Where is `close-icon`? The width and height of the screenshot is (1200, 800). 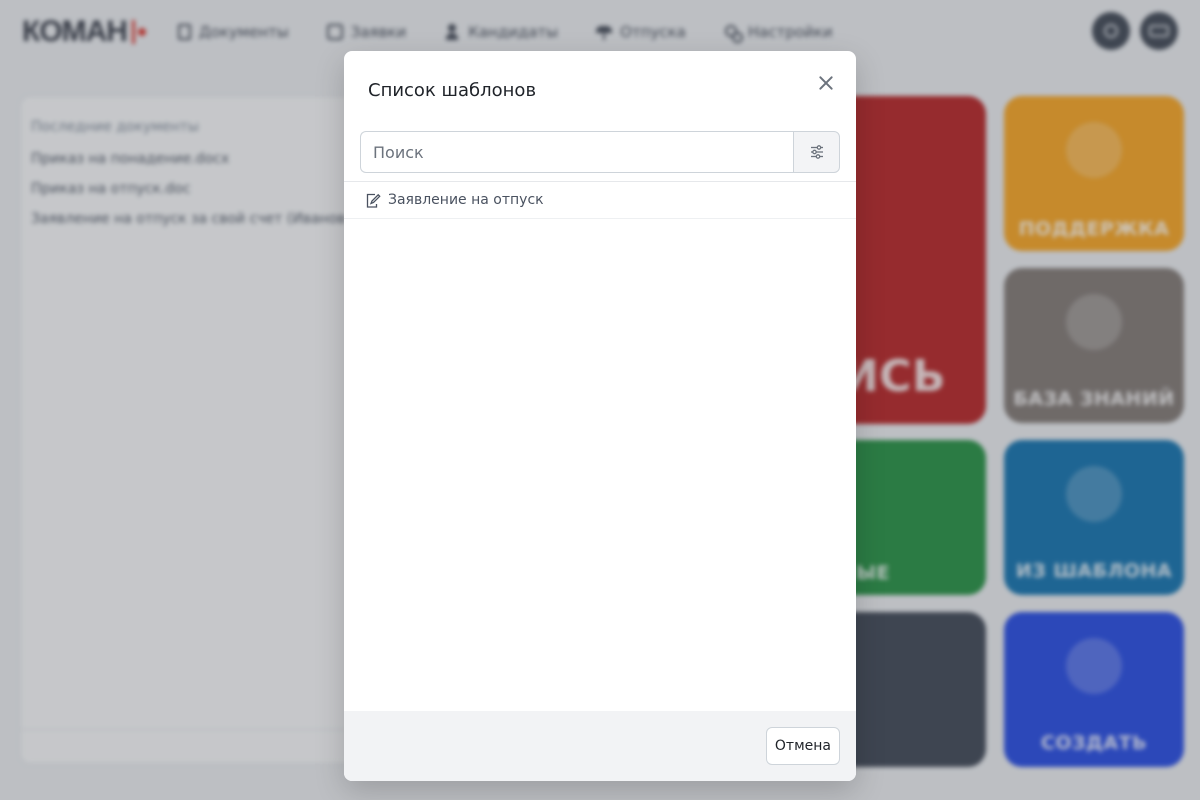
close-icon is located at coordinates (826, 83).